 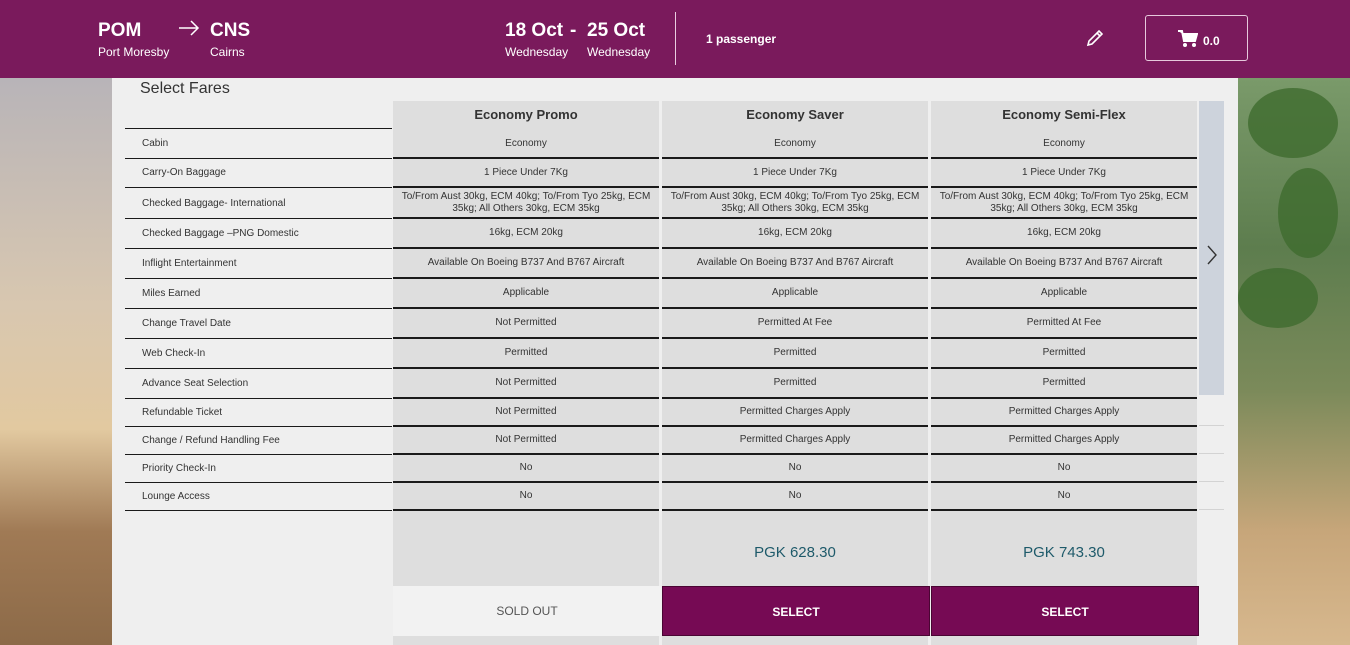 What do you see at coordinates (155, 143) in the screenshot?
I see `feature-label: Cabin` at bounding box center [155, 143].